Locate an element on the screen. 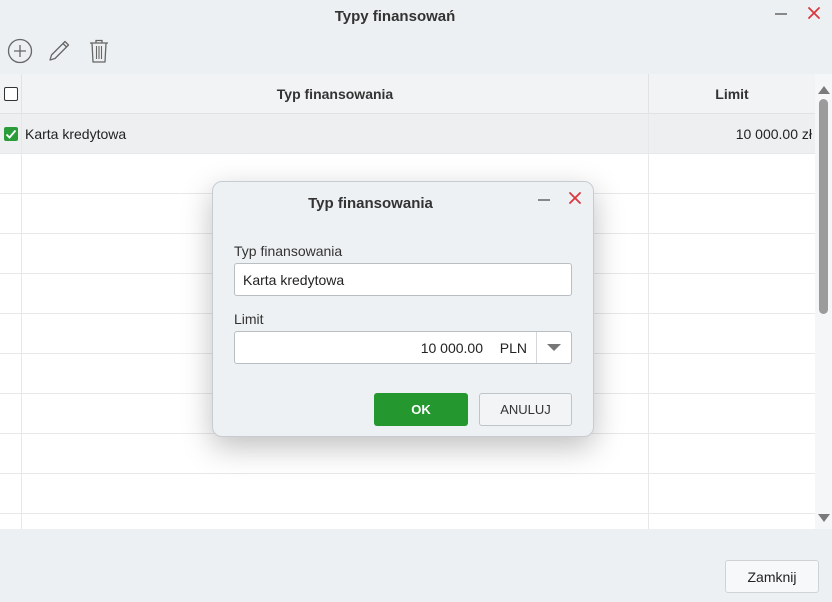  select-all-checkbox is located at coordinates (10, 94).